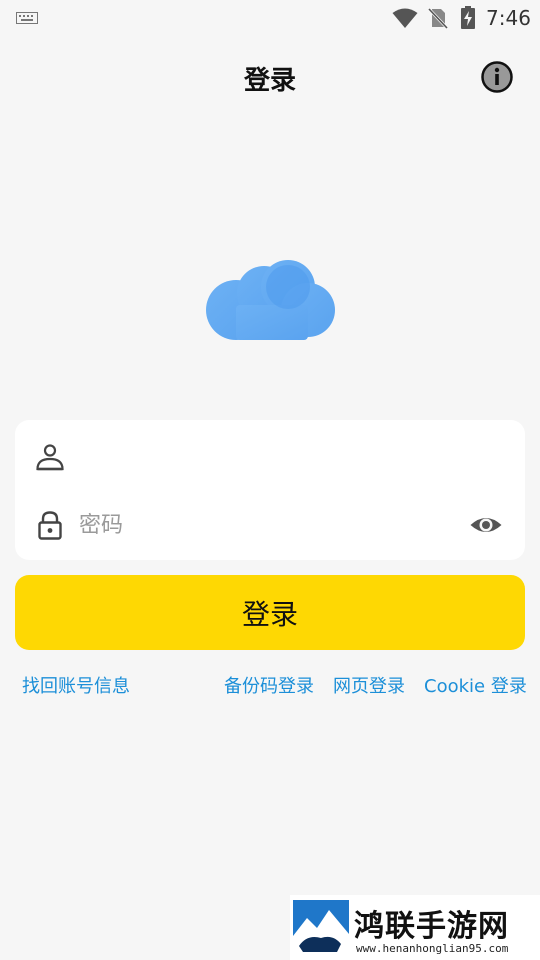  I want to click on cloud-icon, so click(270, 300).